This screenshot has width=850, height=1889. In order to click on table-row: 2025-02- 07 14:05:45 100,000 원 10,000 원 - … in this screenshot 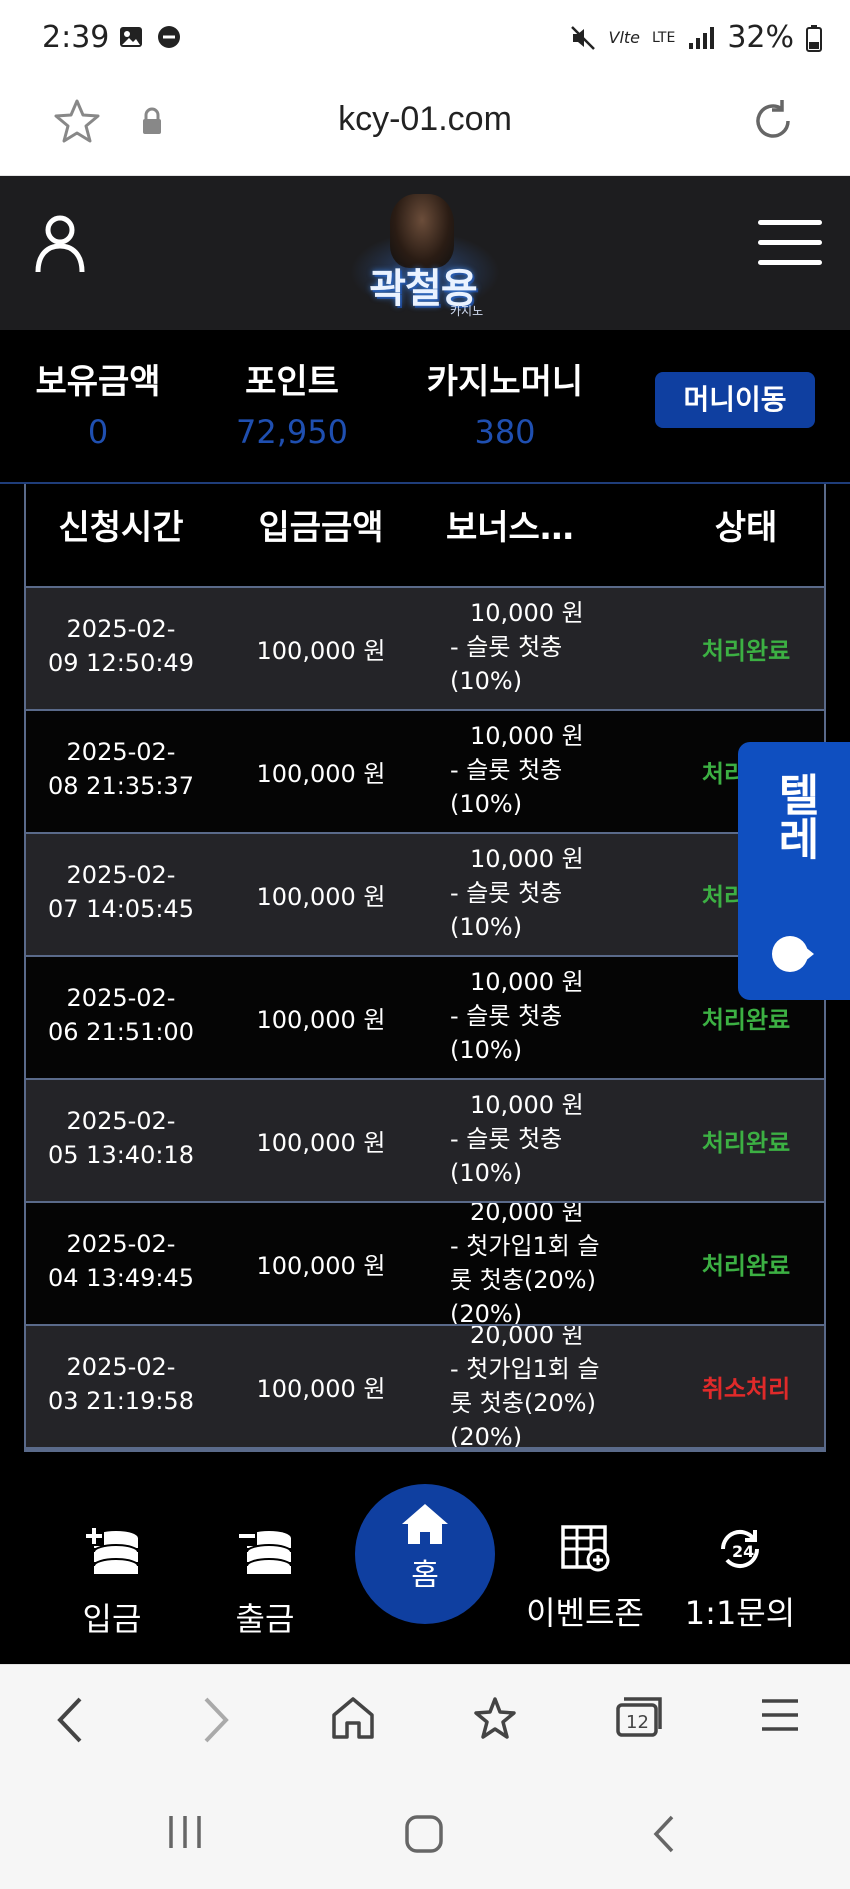, I will do `click(425, 895)`.